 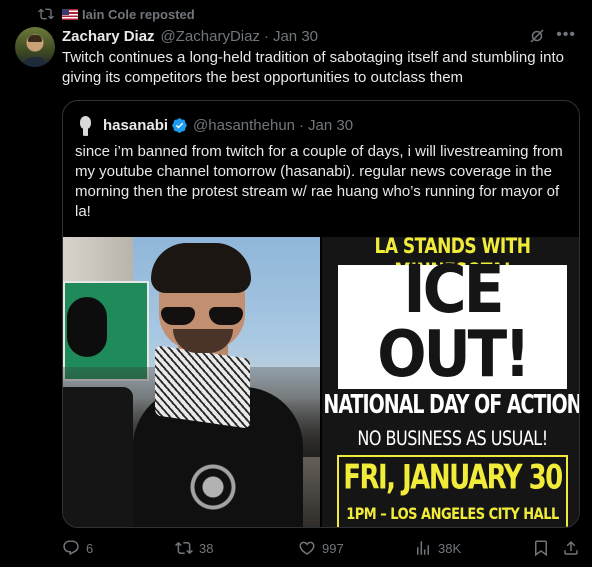 I want to click on action-bar: 6 38 997 38K, so click(x=322, y=550).